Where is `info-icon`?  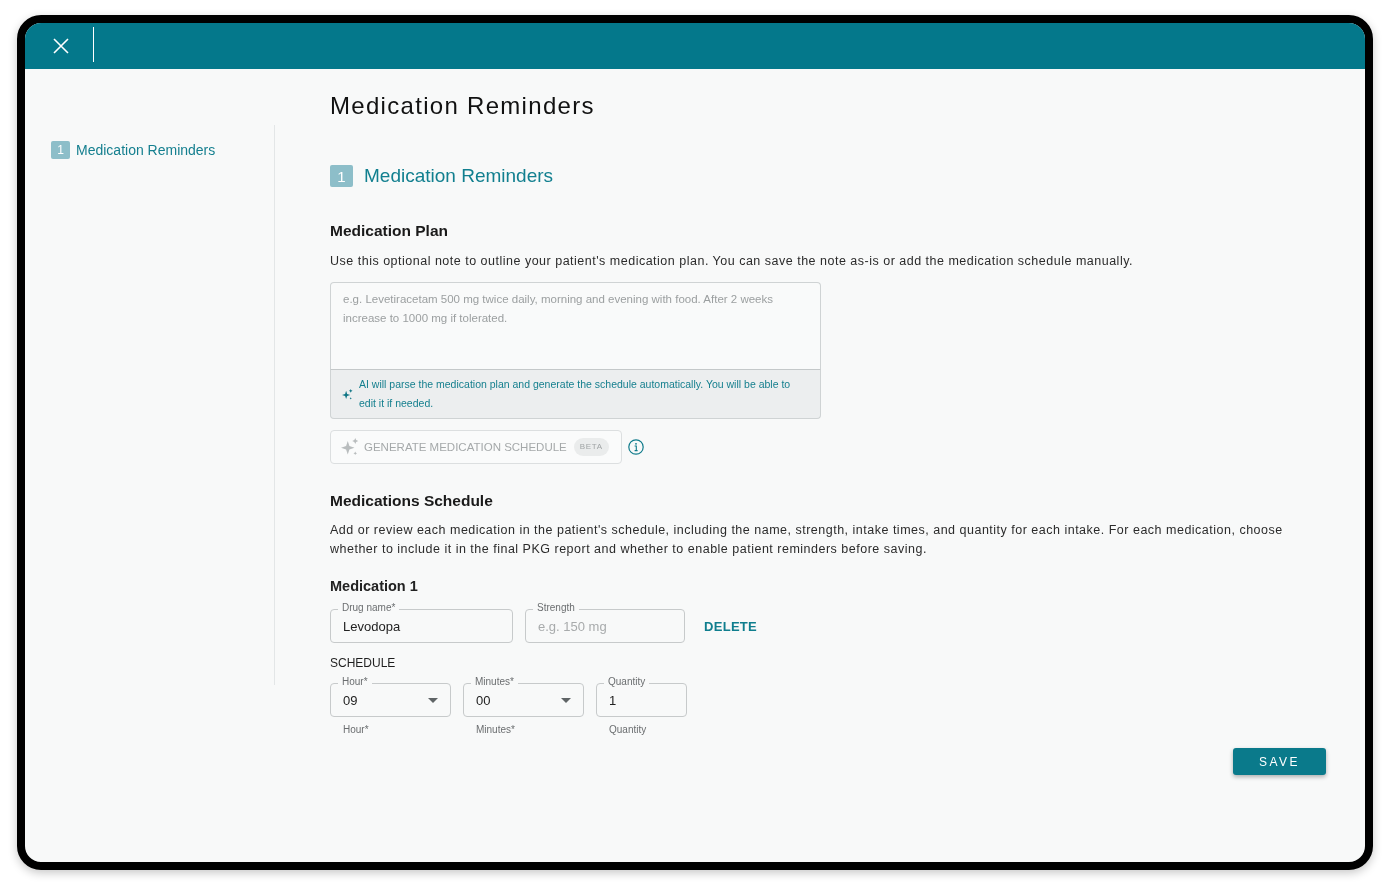
info-icon is located at coordinates (635, 447).